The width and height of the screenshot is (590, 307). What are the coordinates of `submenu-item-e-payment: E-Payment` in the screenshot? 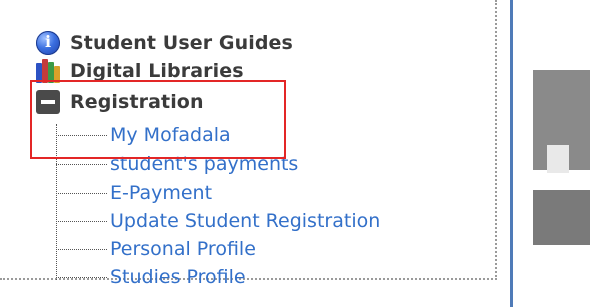 It's located at (134, 193).